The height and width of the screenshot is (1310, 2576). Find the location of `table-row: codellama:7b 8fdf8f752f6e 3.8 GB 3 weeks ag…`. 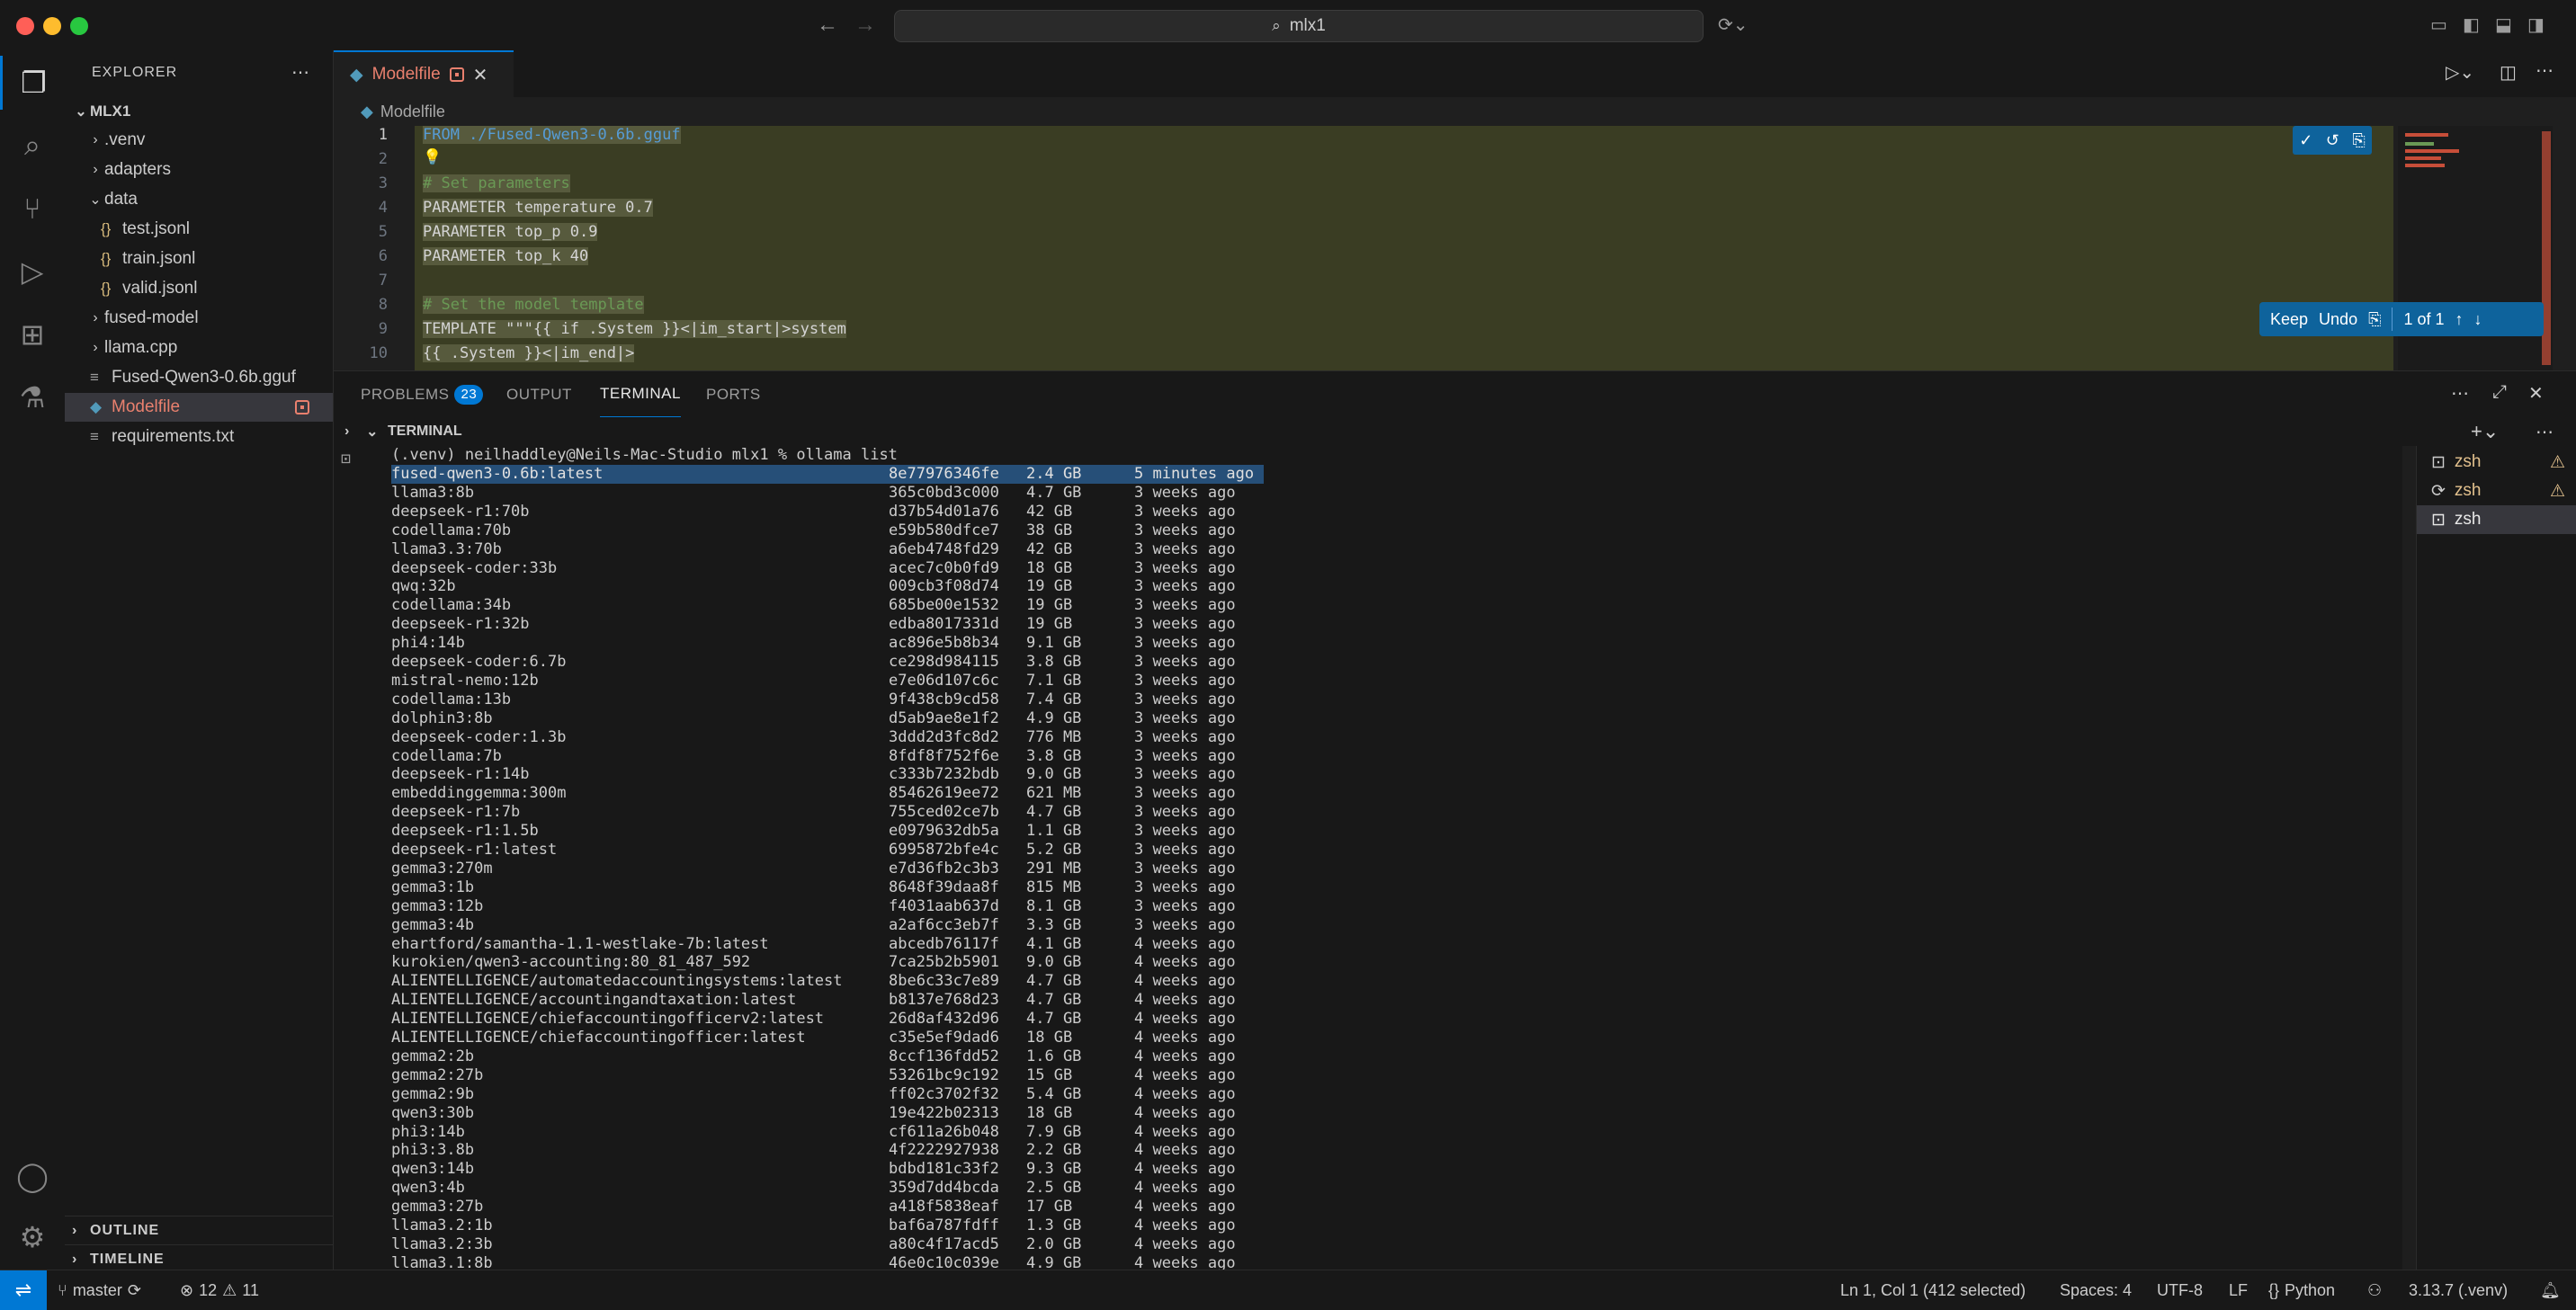

table-row: codellama:7b 8fdf8f752f6e 3.8 GB 3 weeks ag… is located at coordinates (841, 756).